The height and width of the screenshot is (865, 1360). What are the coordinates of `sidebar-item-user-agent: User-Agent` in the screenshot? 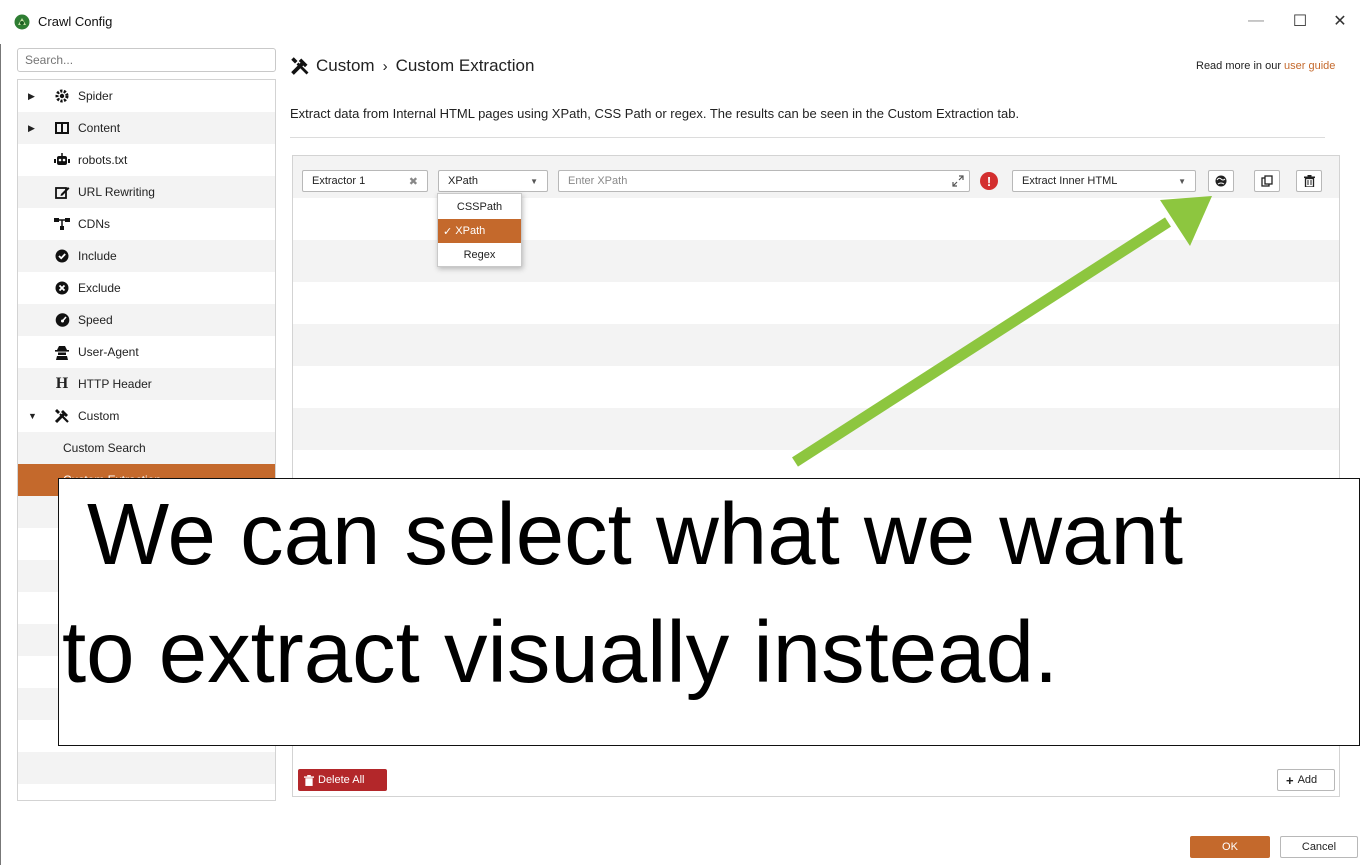 It's located at (146, 352).